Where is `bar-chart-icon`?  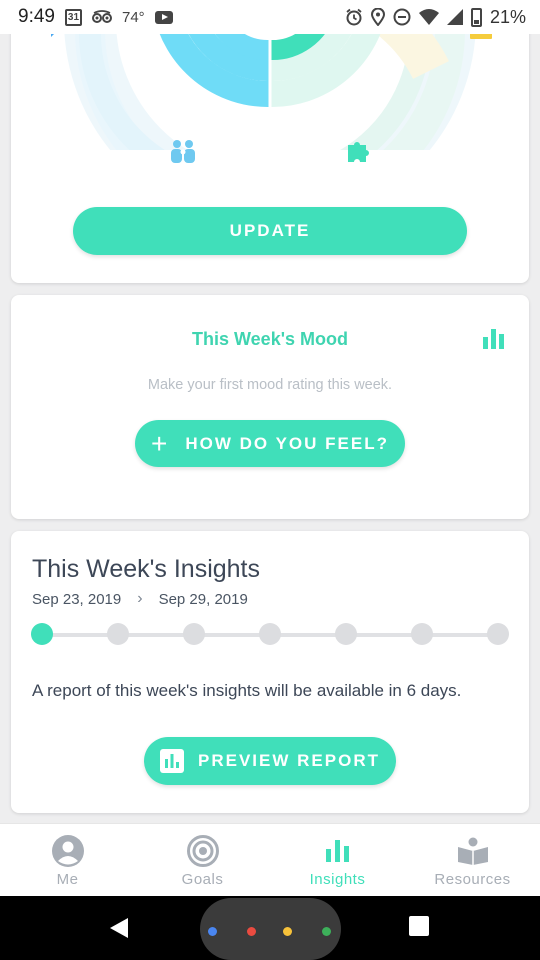 bar-chart-icon is located at coordinates (337, 851).